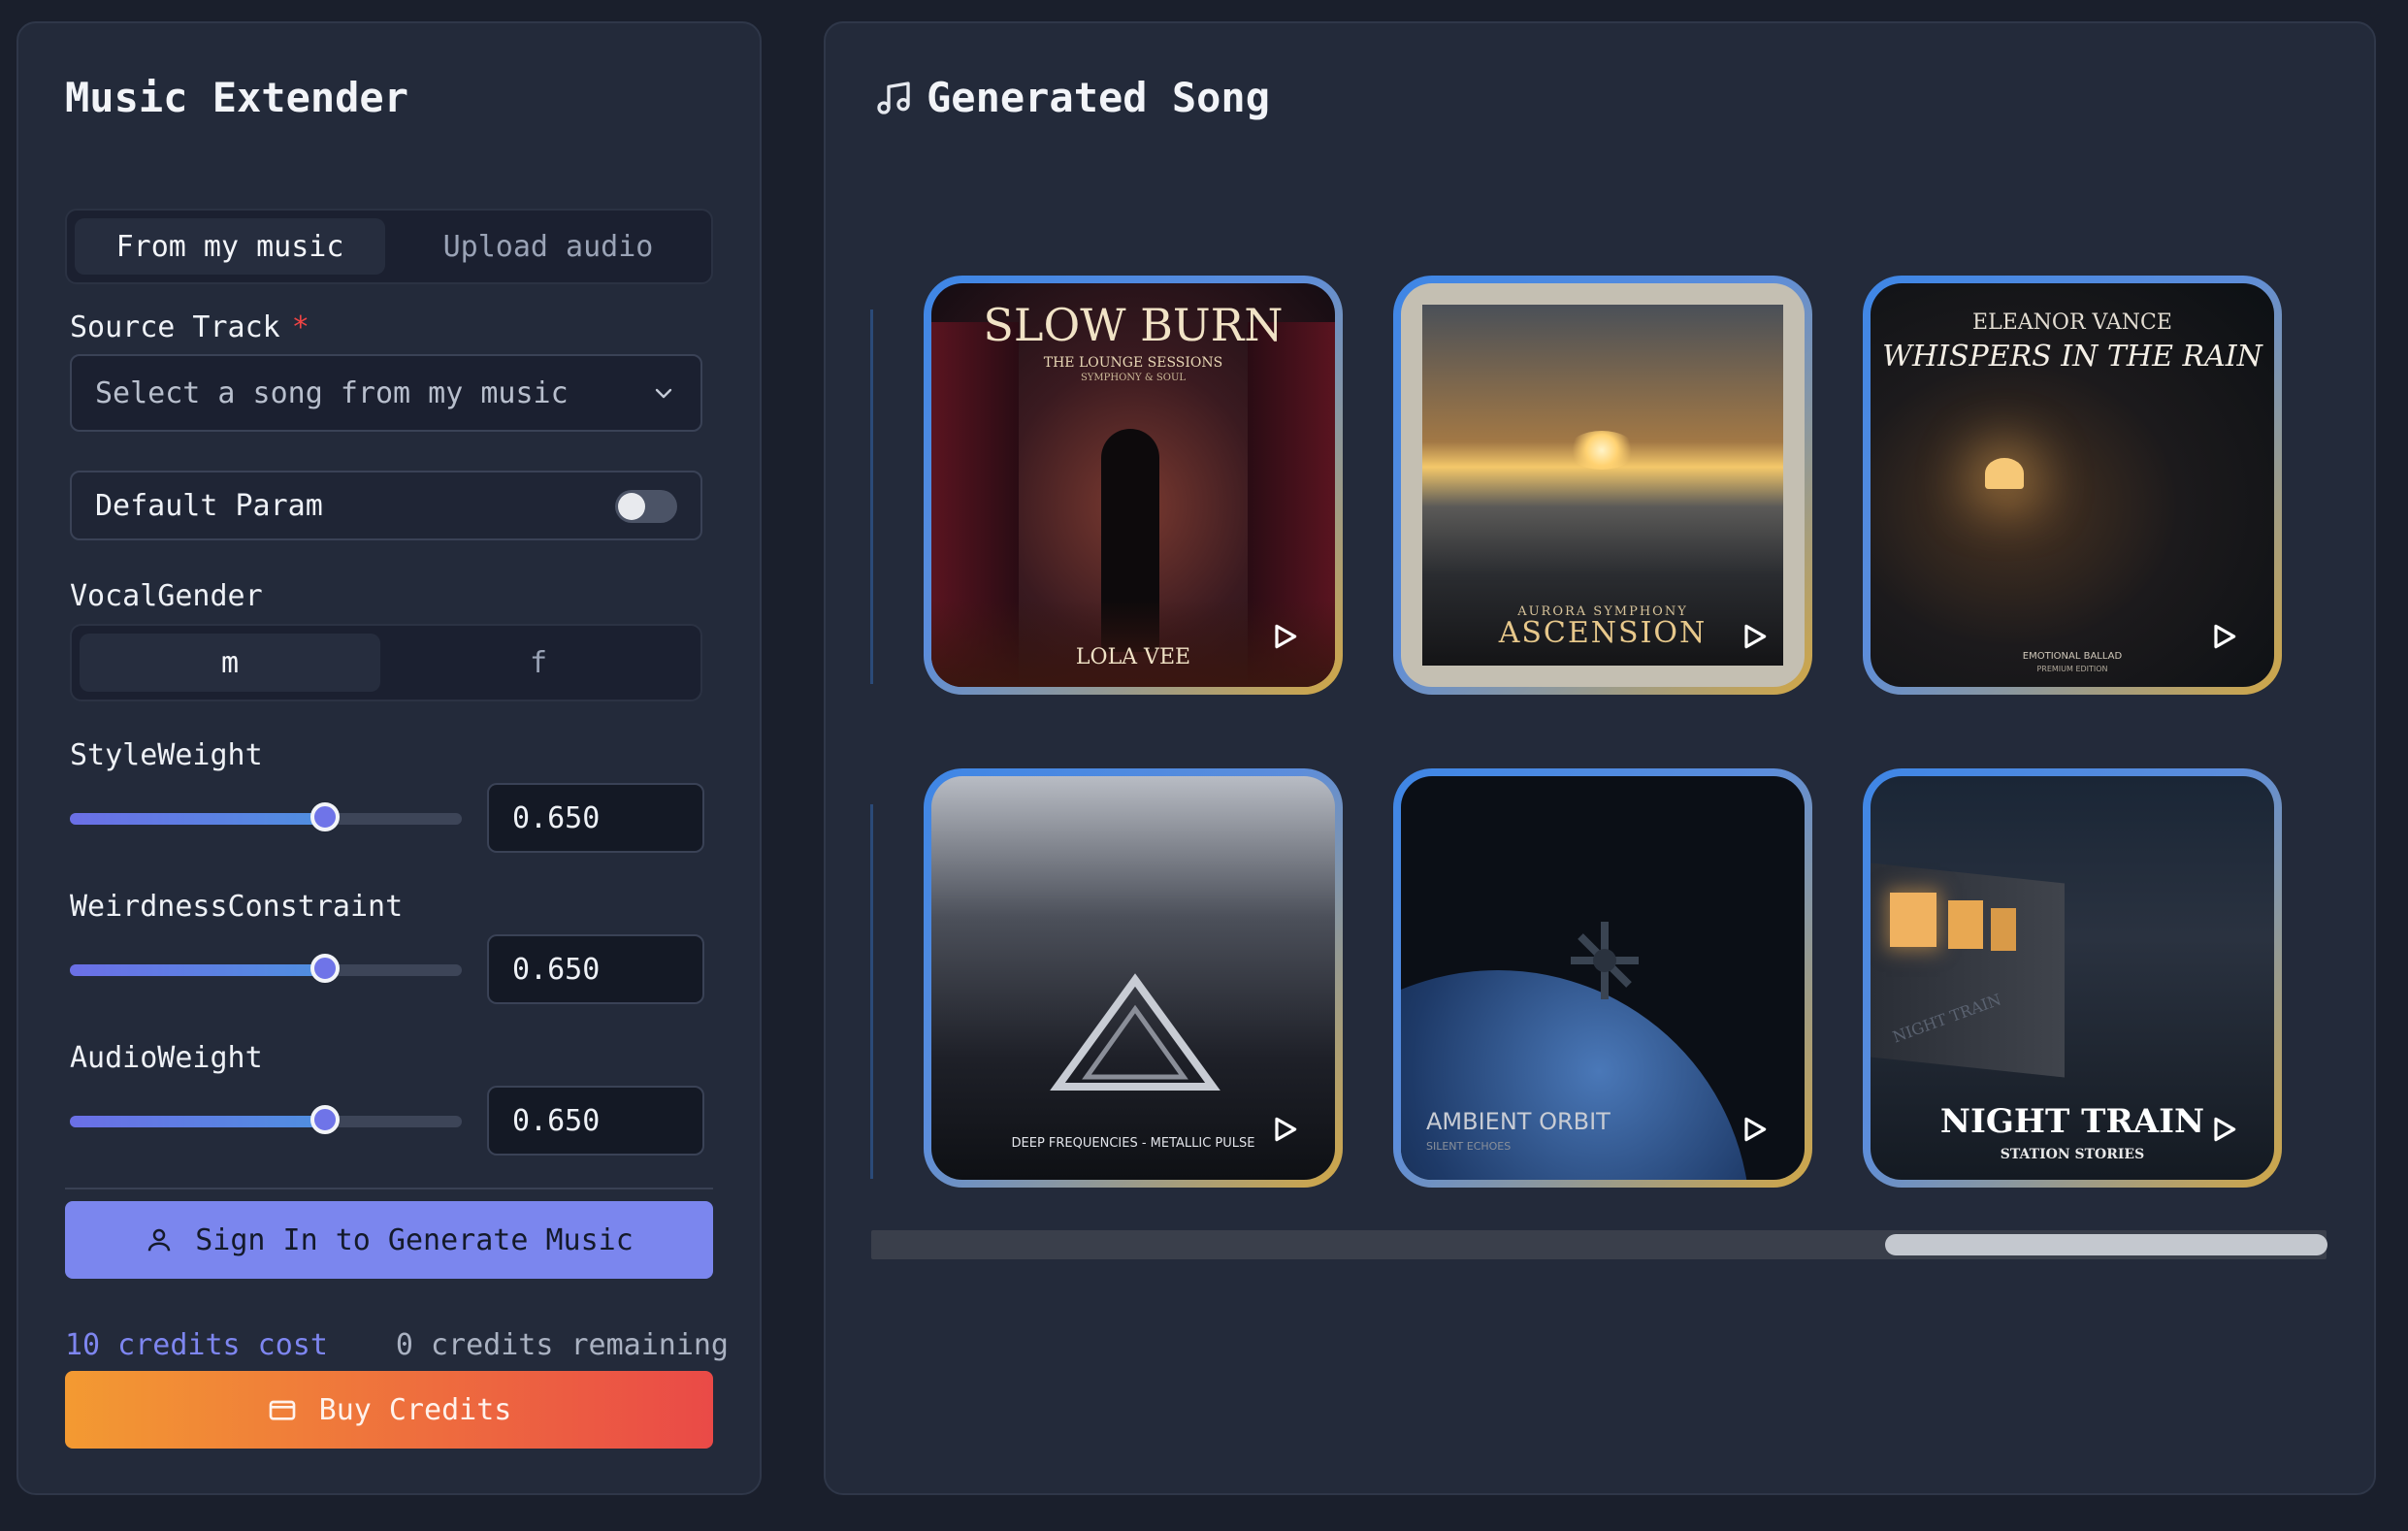 The image size is (2408, 1531). What do you see at coordinates (2072, 1154) in the screenshot?
I see `song-subtitle: STATION STORIES` at bounding box center [2072, 1154].